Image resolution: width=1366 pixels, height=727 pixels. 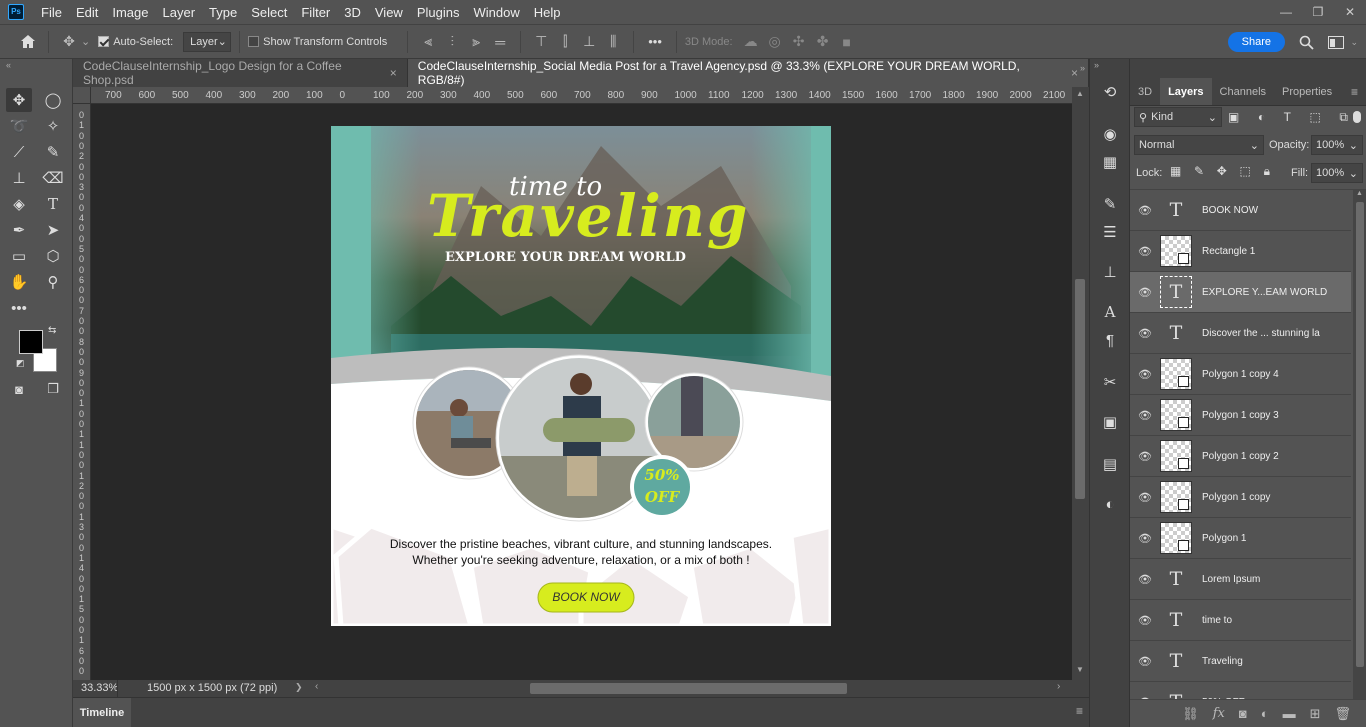 I want to click on add-mask-icon: ◙, so click(x=1243, y=713).